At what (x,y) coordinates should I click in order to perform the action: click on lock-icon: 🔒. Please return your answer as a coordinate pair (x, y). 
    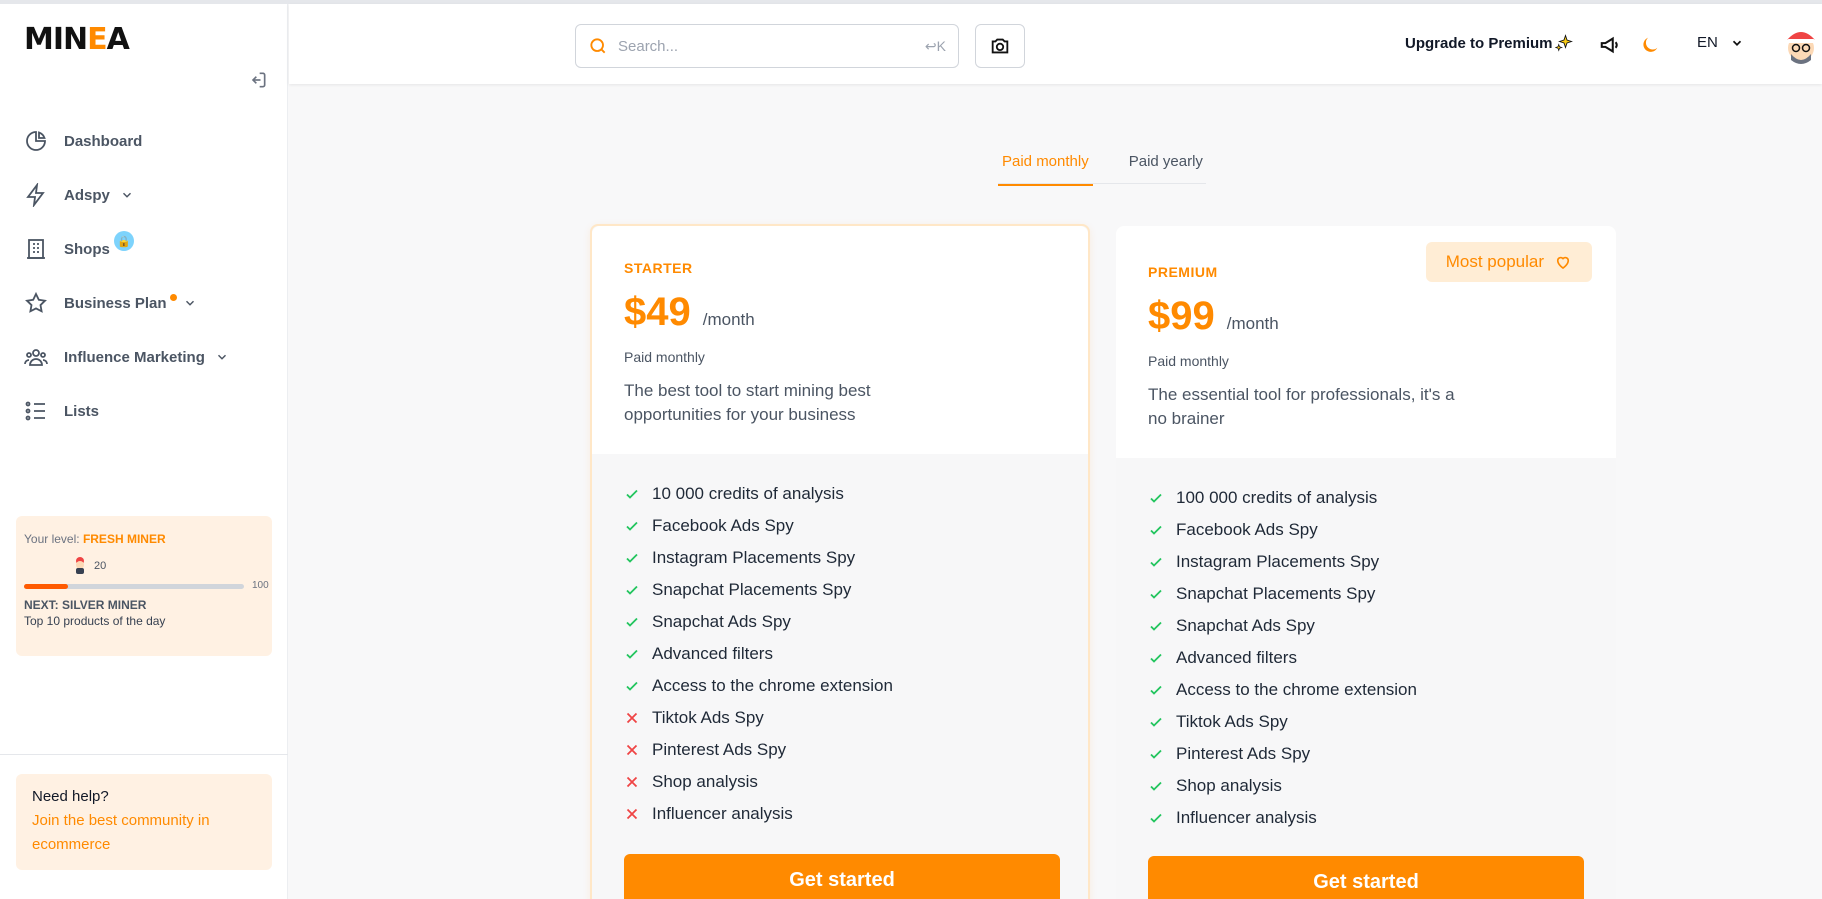
    Looking at the image, I should click on (123, 241).